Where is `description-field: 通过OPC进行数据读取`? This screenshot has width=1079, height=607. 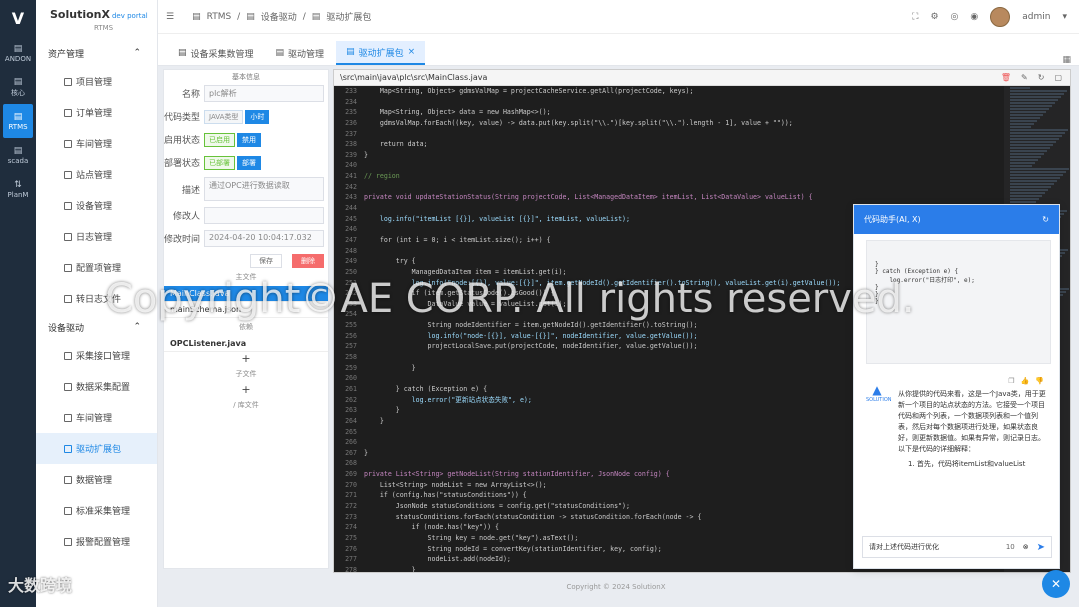
description-field: 通过OPC进行数据读取 is located at coordinates (264, 189).